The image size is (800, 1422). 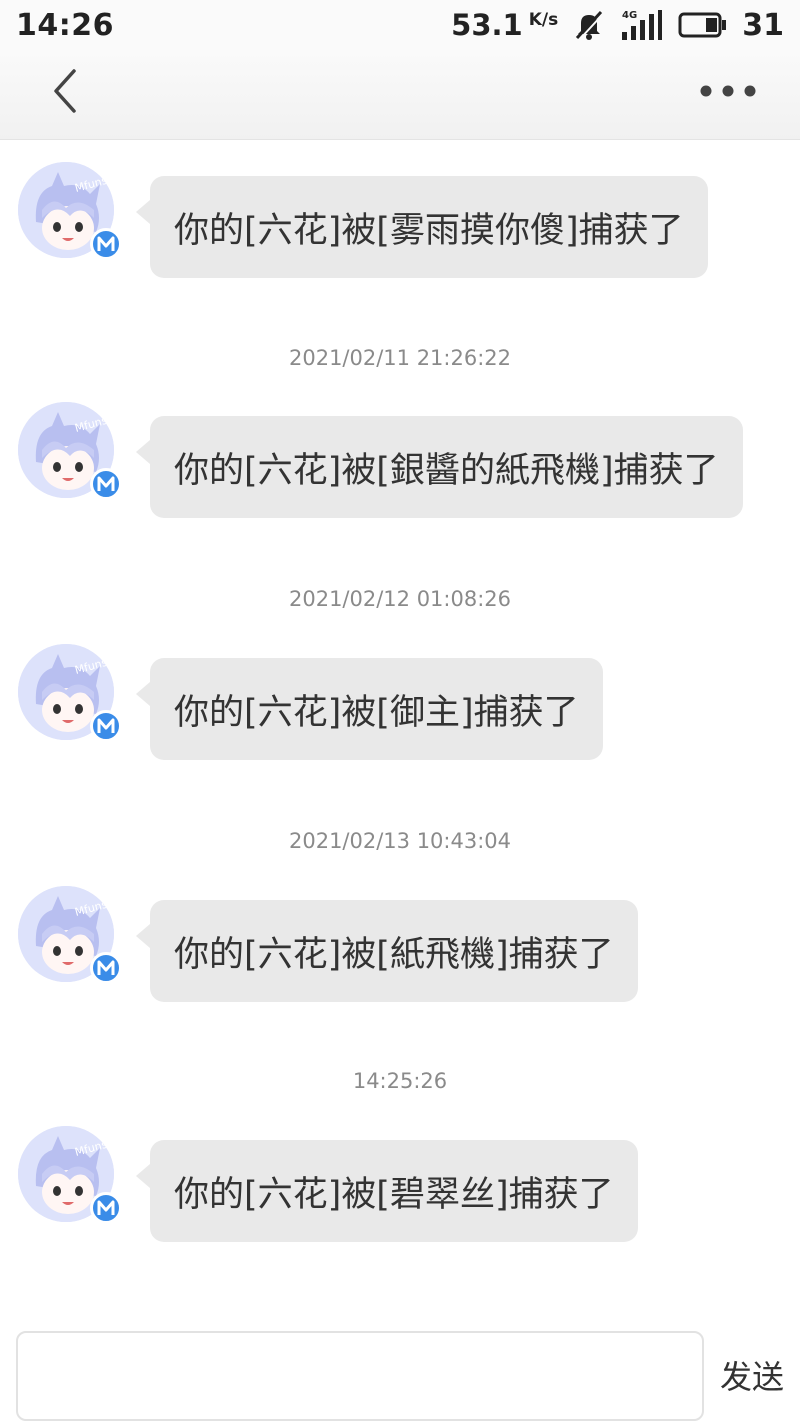 What do you see at coordinates (400, 358) in the screenshot?
I see `message-timestamp: 2021/02/11 21:26:22` at bounding box center [400, 358].